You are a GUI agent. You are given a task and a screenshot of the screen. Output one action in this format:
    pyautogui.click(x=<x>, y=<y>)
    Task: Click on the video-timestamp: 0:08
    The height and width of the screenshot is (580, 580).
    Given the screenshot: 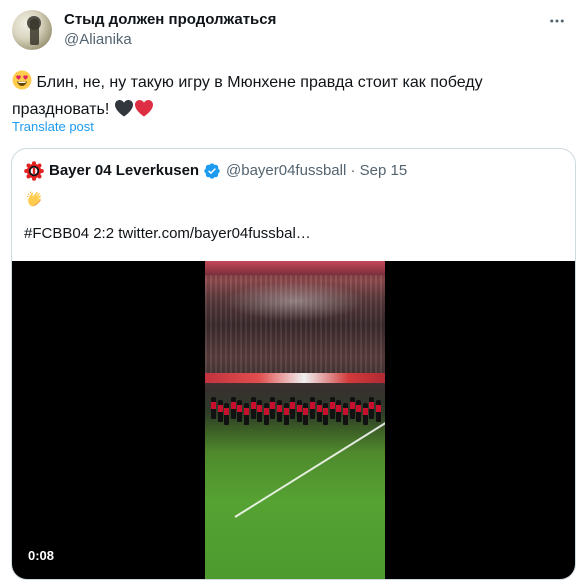 What is the action you would take?
    pyautogui.click(x=41, y=555)
    